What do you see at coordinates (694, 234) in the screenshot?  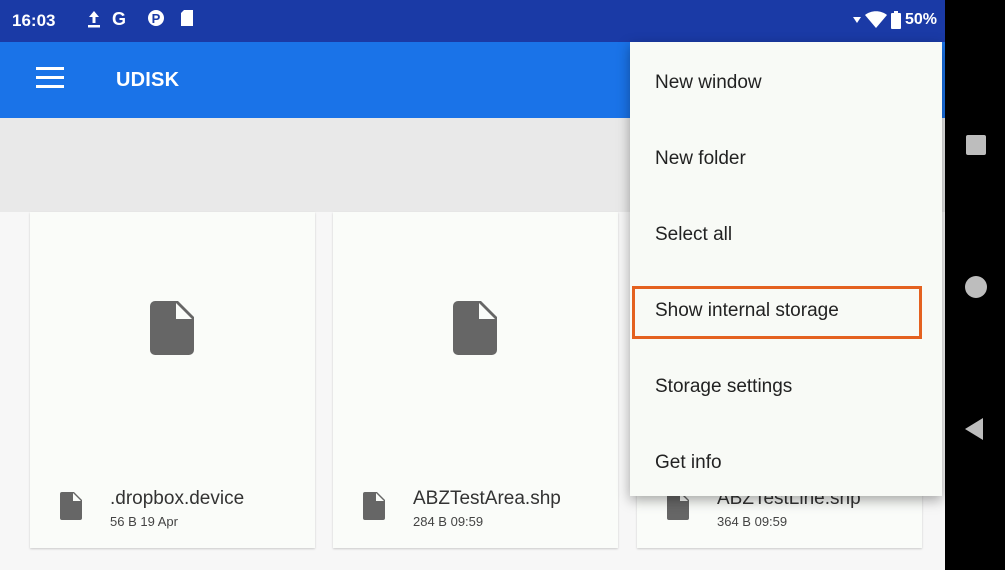 I see `menu-item-label: Select all` at bounding box center [694, 234].